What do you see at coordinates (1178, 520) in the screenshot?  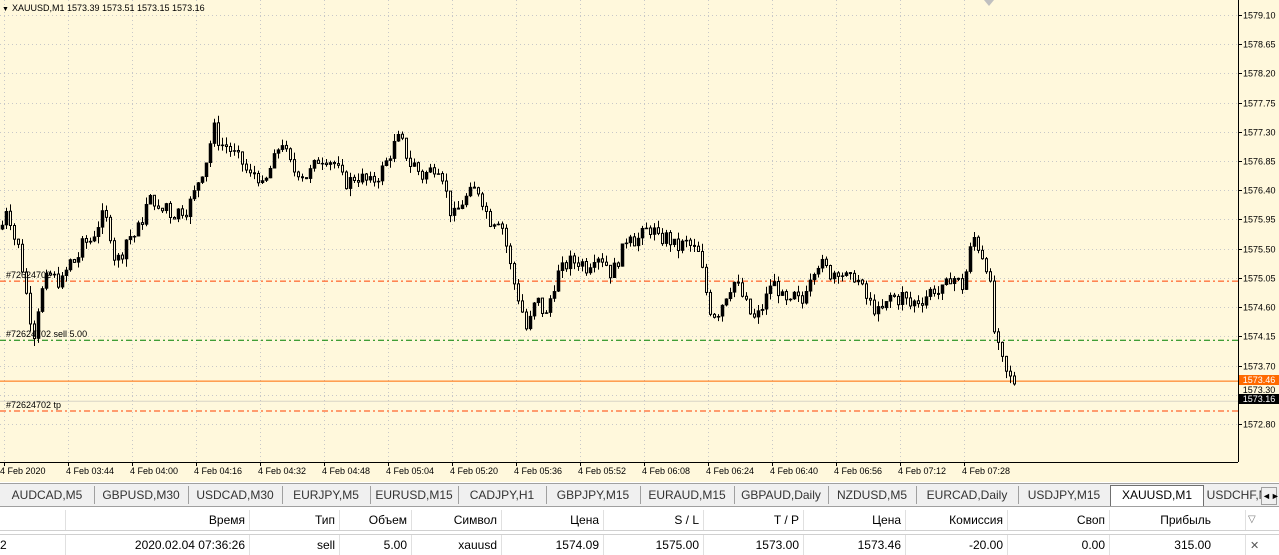 I see `col-profit-header: Прибыль` at bounding box center [1178, 520].